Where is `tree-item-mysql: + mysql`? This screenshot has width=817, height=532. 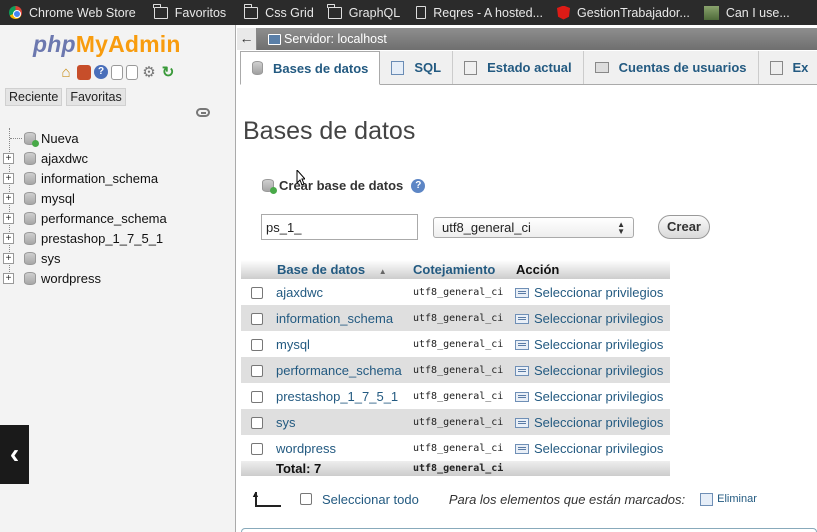 tree-item-mysql: + mysql is located at coordinates (118, 198).